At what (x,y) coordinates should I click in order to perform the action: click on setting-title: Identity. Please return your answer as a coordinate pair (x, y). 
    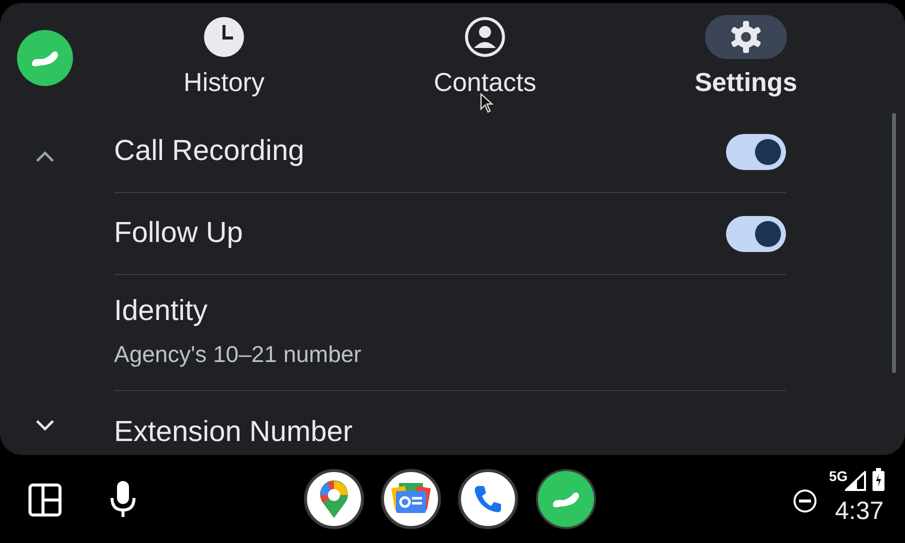
    Looking at the image, I should click on (161, 311).